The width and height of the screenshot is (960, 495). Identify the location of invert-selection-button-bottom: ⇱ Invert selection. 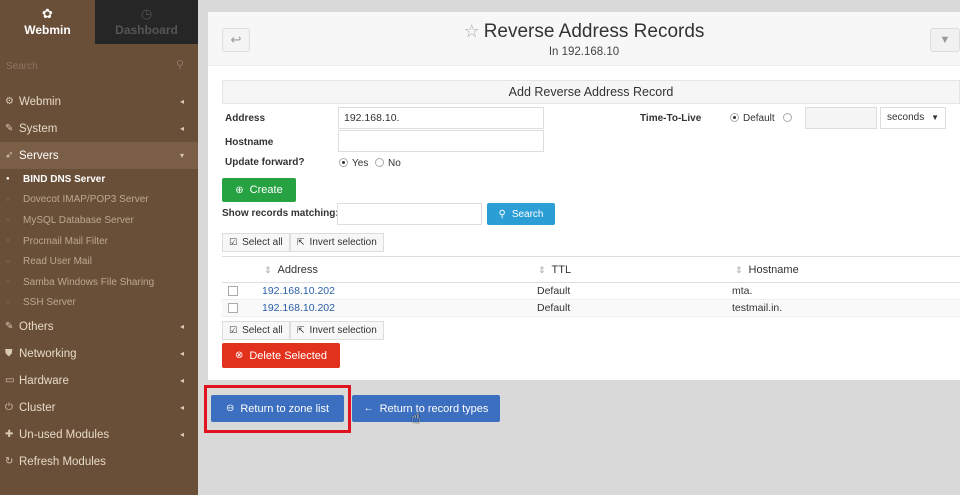
(337, 330).